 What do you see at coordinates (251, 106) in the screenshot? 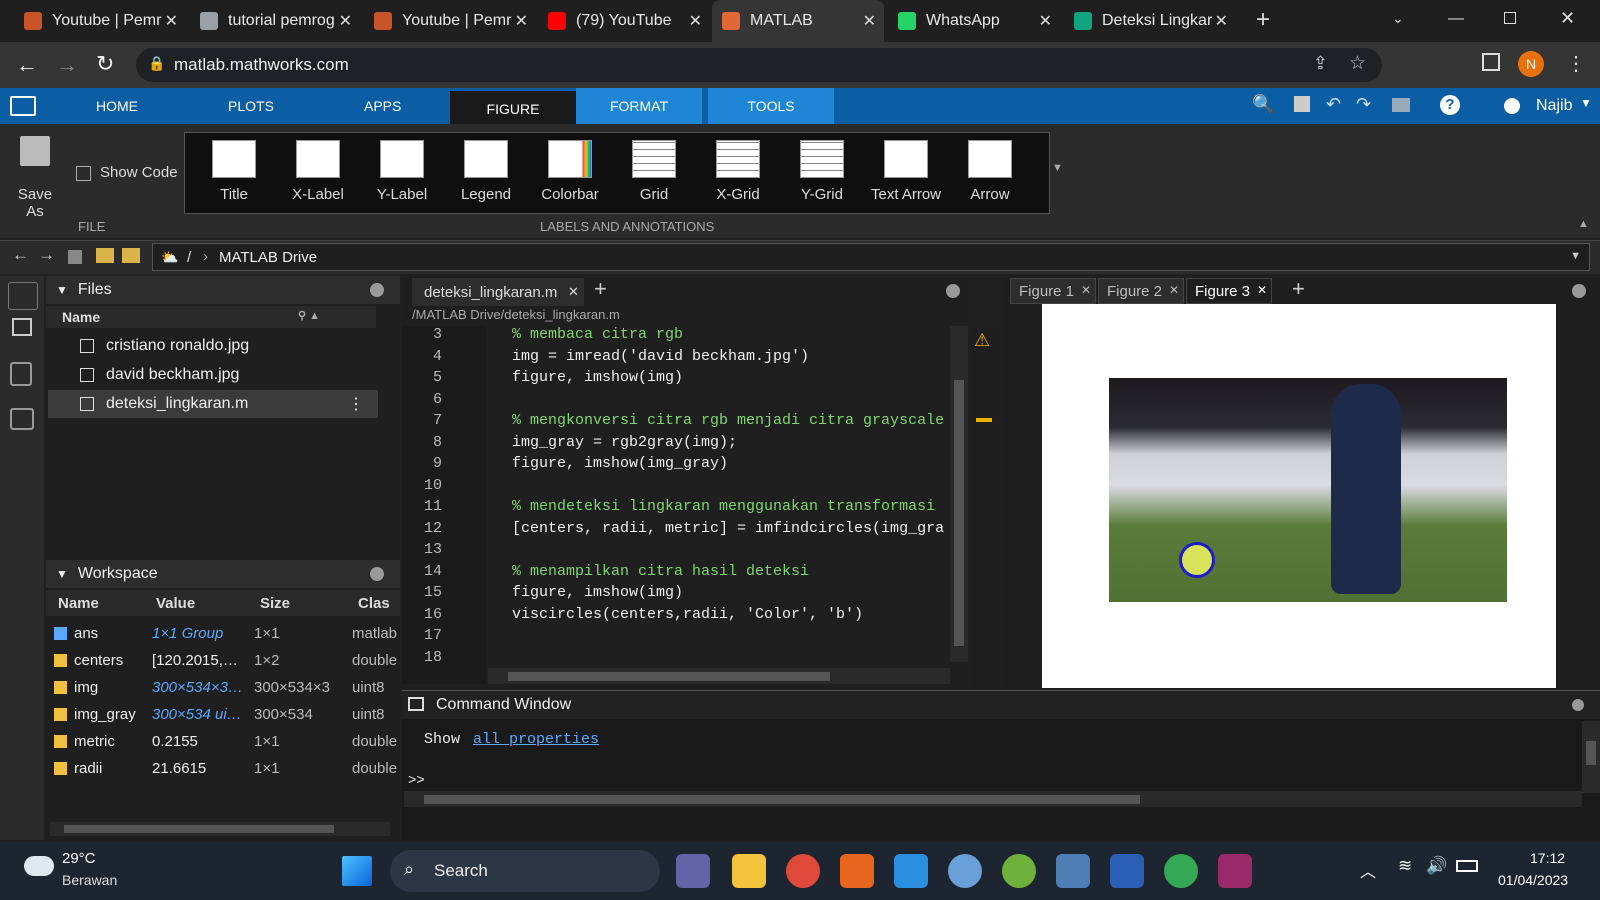
I see `ribbon-tab-plots: PLOTS` at bounding box center [251, 106].